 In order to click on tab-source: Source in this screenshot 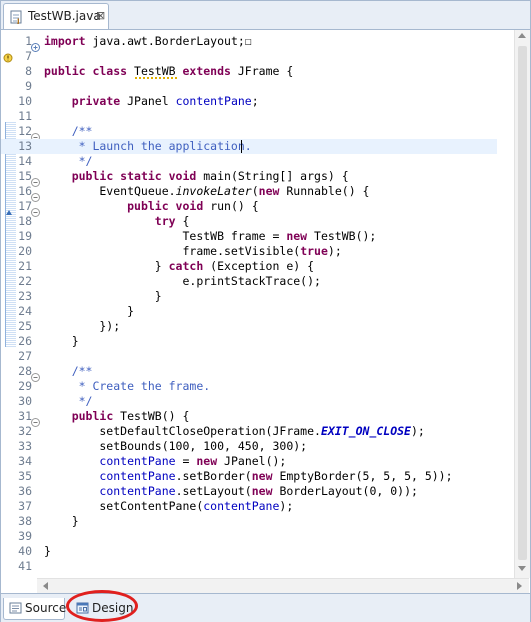, I will do `click(35, 609)`.